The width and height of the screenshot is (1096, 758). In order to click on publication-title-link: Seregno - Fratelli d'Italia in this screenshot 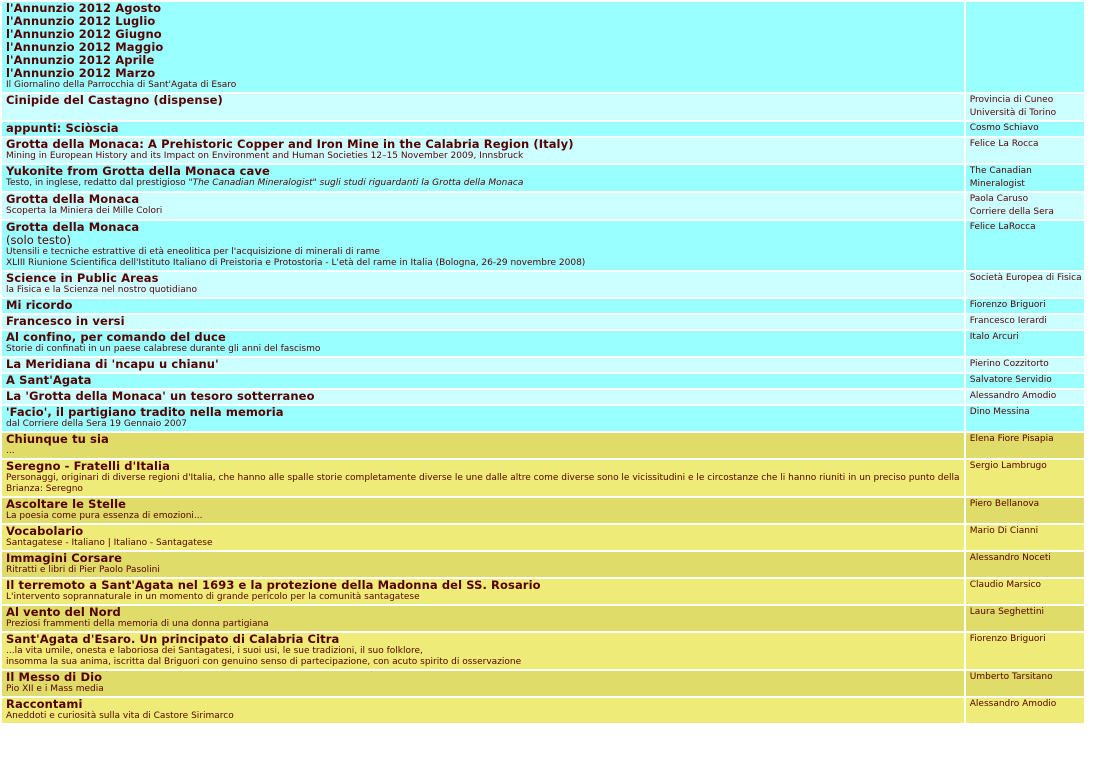, I will do `click(485, 466)`.